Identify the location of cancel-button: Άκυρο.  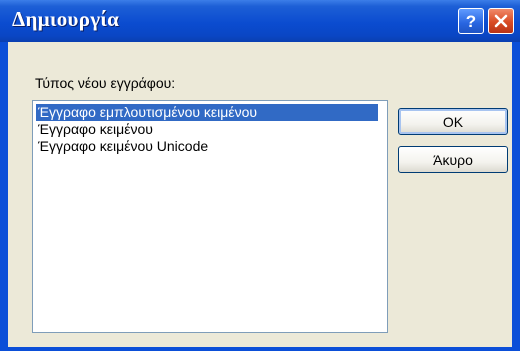
(453, 159).